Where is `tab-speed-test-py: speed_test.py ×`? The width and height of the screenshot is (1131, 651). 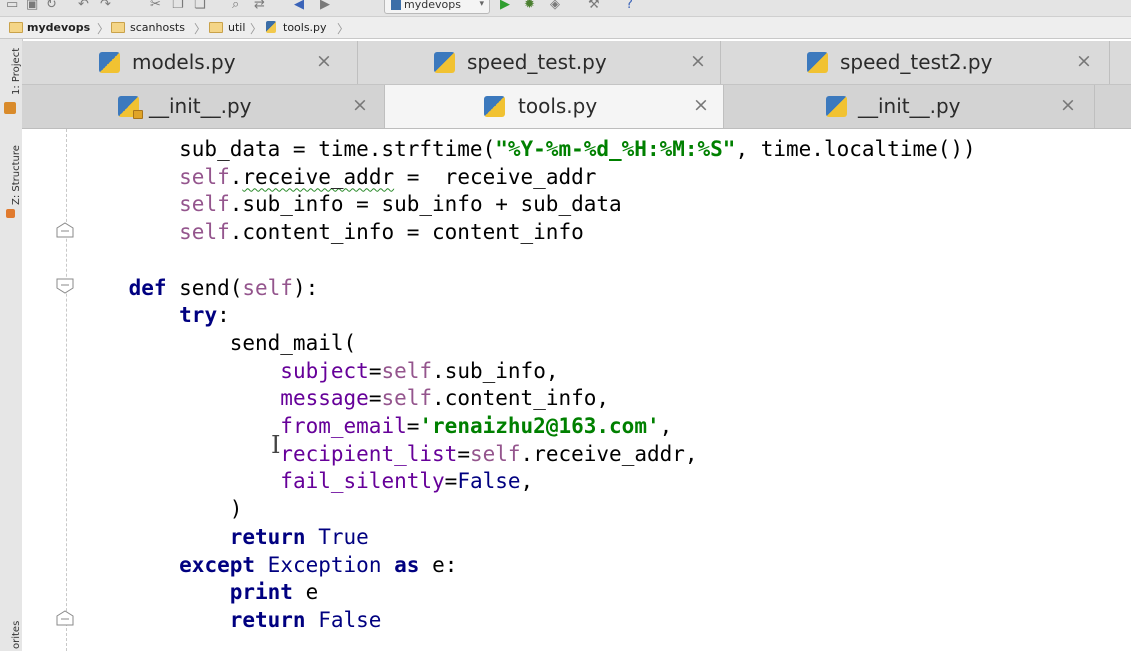
tab-speed-test-py: speed_test.py × is located at coordinates (539, 62).